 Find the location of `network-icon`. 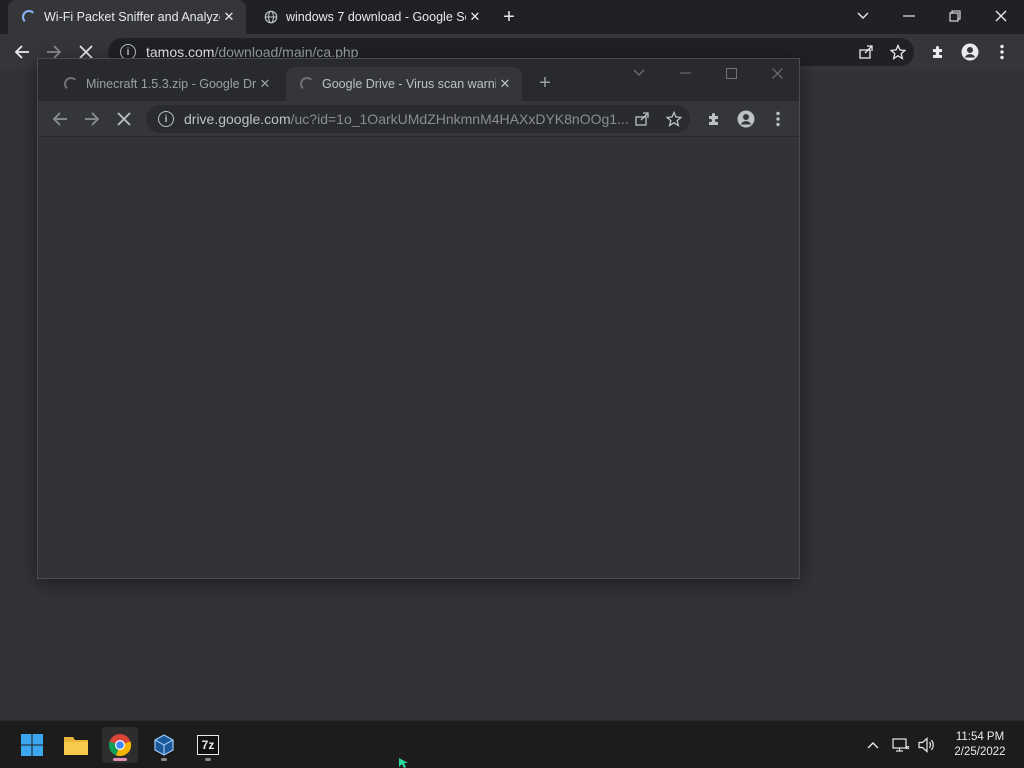

network-icon is located at coordinates (901, 745).